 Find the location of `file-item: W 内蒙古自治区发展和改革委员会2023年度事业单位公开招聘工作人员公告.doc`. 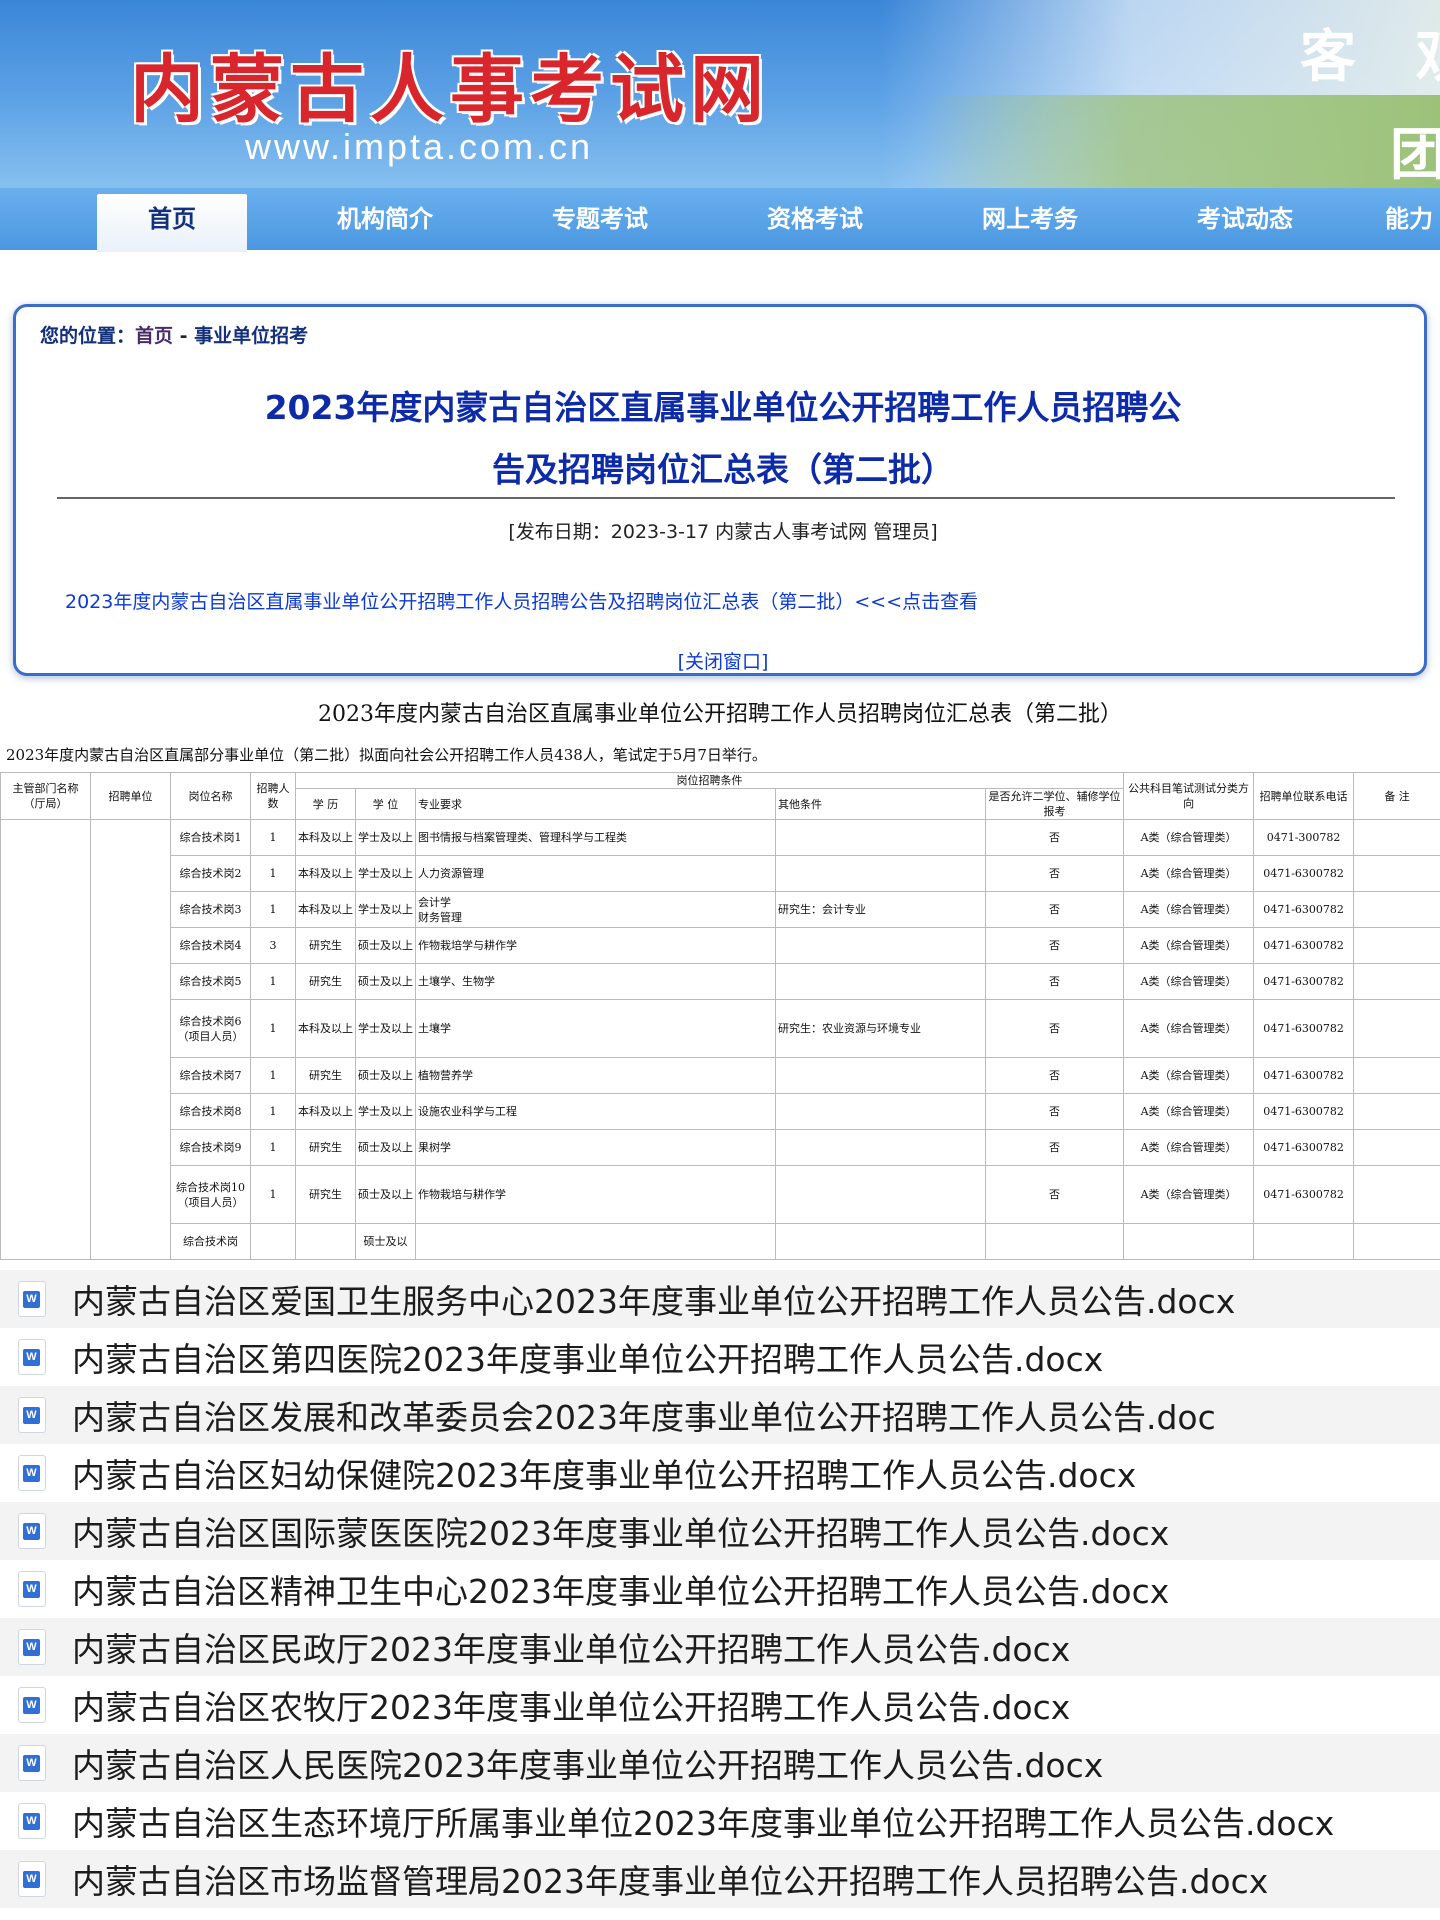

file-item: W 内蒙古自治区发展和改革委员会2023年度事业单位公开招聘工作人员公告.doc is located at coordinates (720, 1415).